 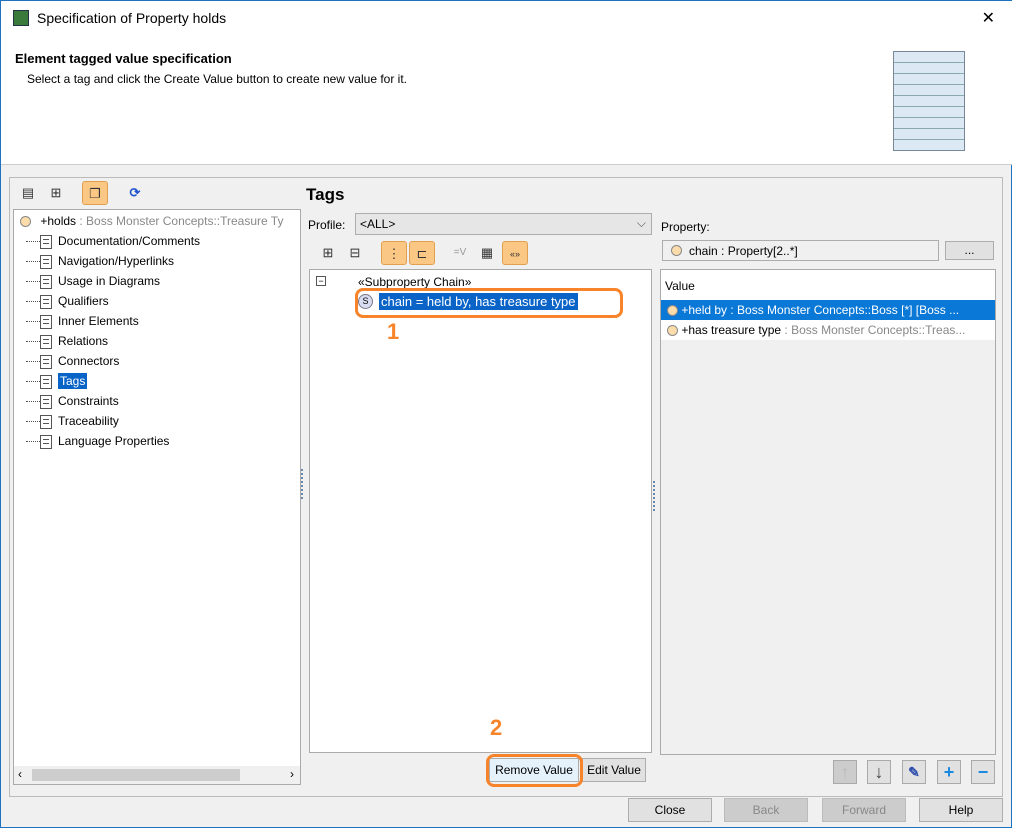 What do you see at coordinates (828, 285) in the screenshot?
I see `value-column-header: Value` at bounding box center [828, 285].